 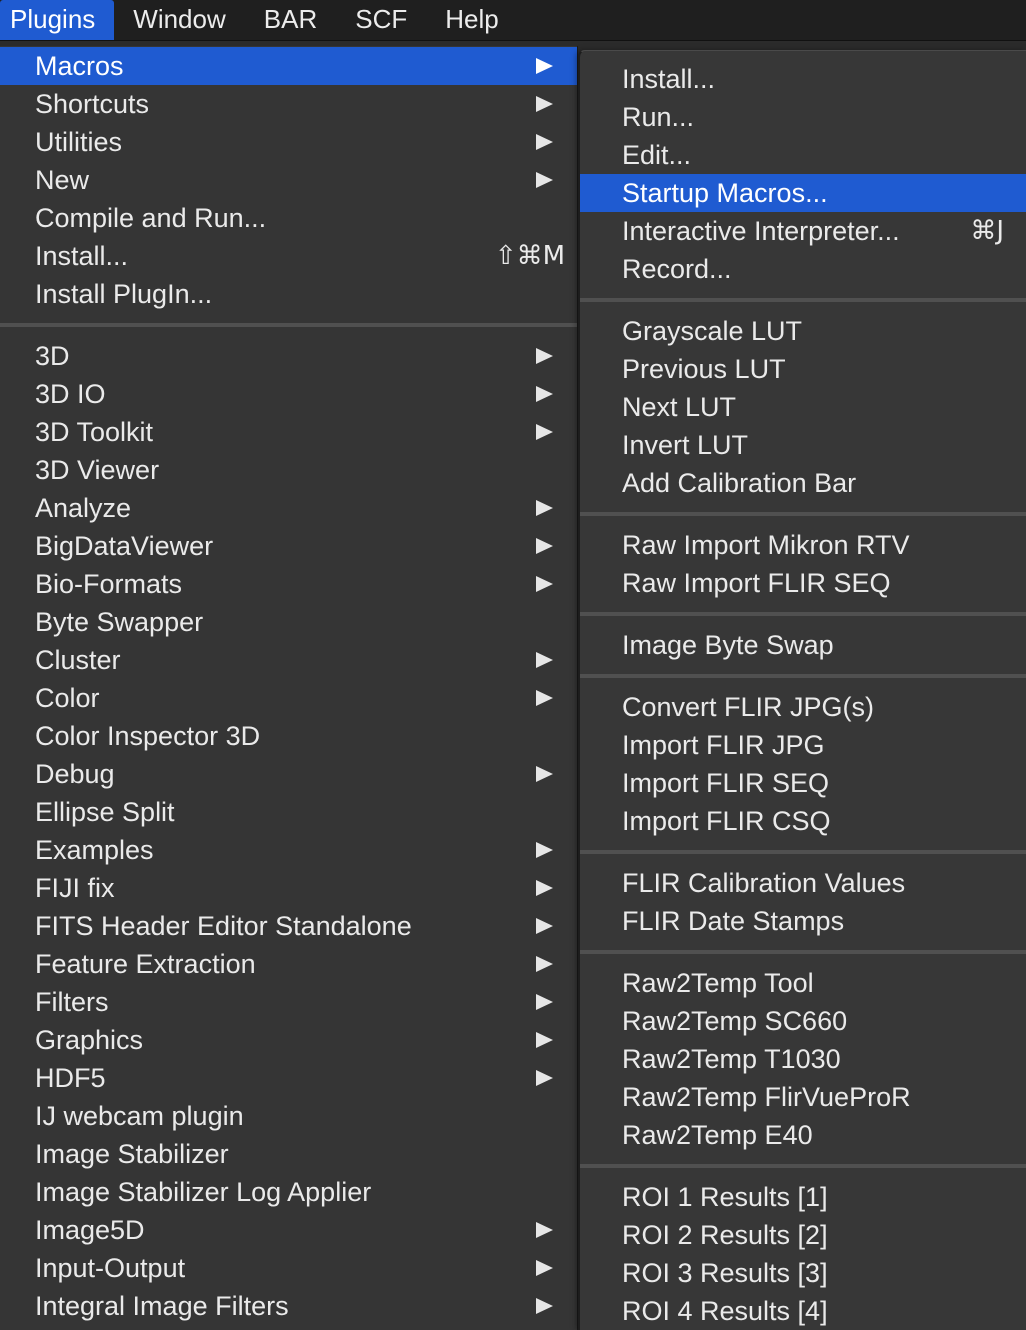 What do you see at coordinates (288, 774) in the screenshot?
I see `plugins-item-debug: Debug` at bounding box center [288, 774].